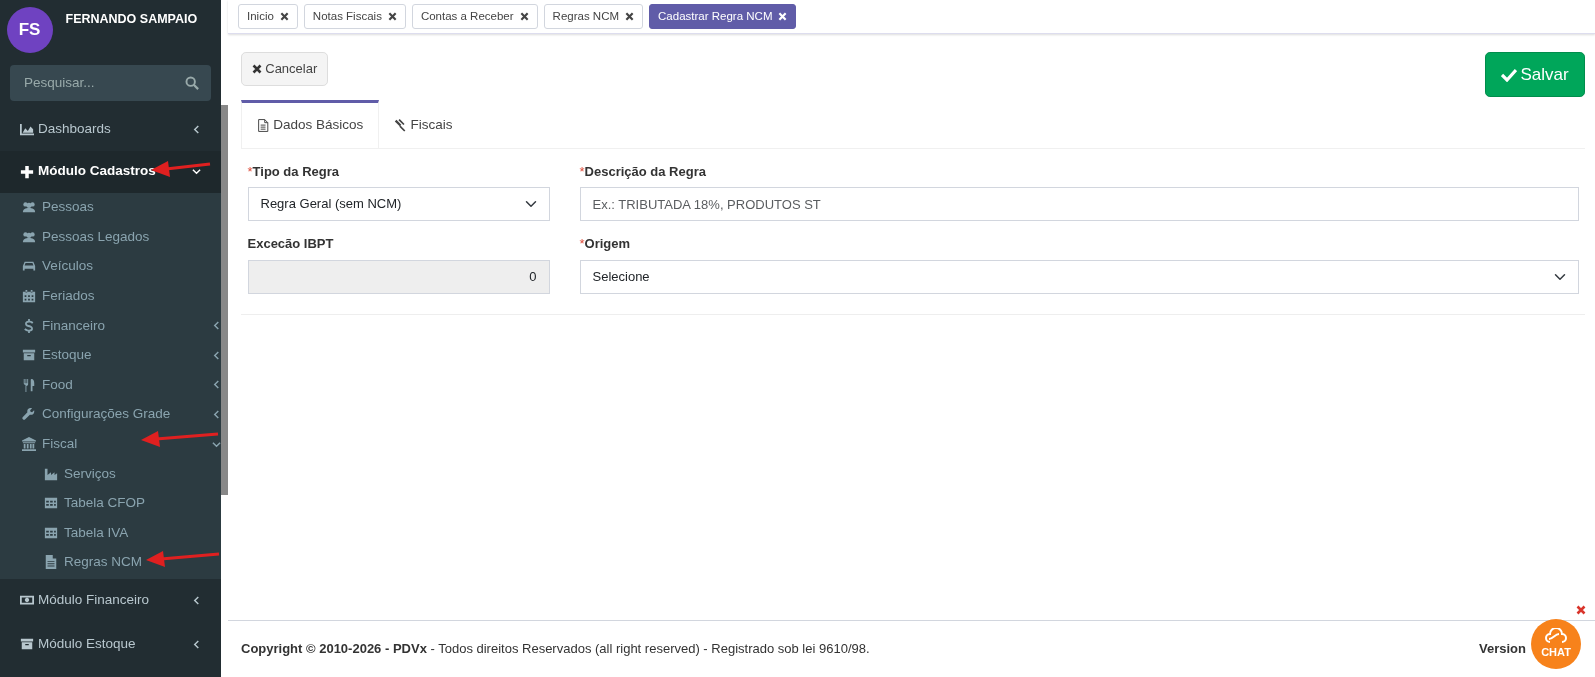  I want to click on submenu-item: Financeiro, so click(110, 325).